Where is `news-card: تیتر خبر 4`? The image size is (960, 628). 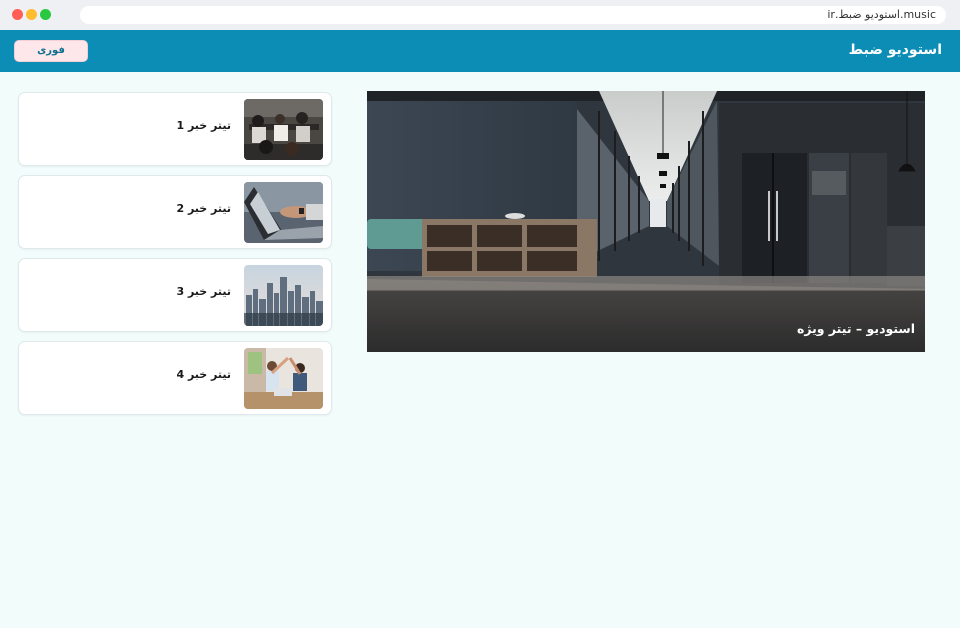
news-card: تیتر خبر 4 is located at coordinates (175, 378).